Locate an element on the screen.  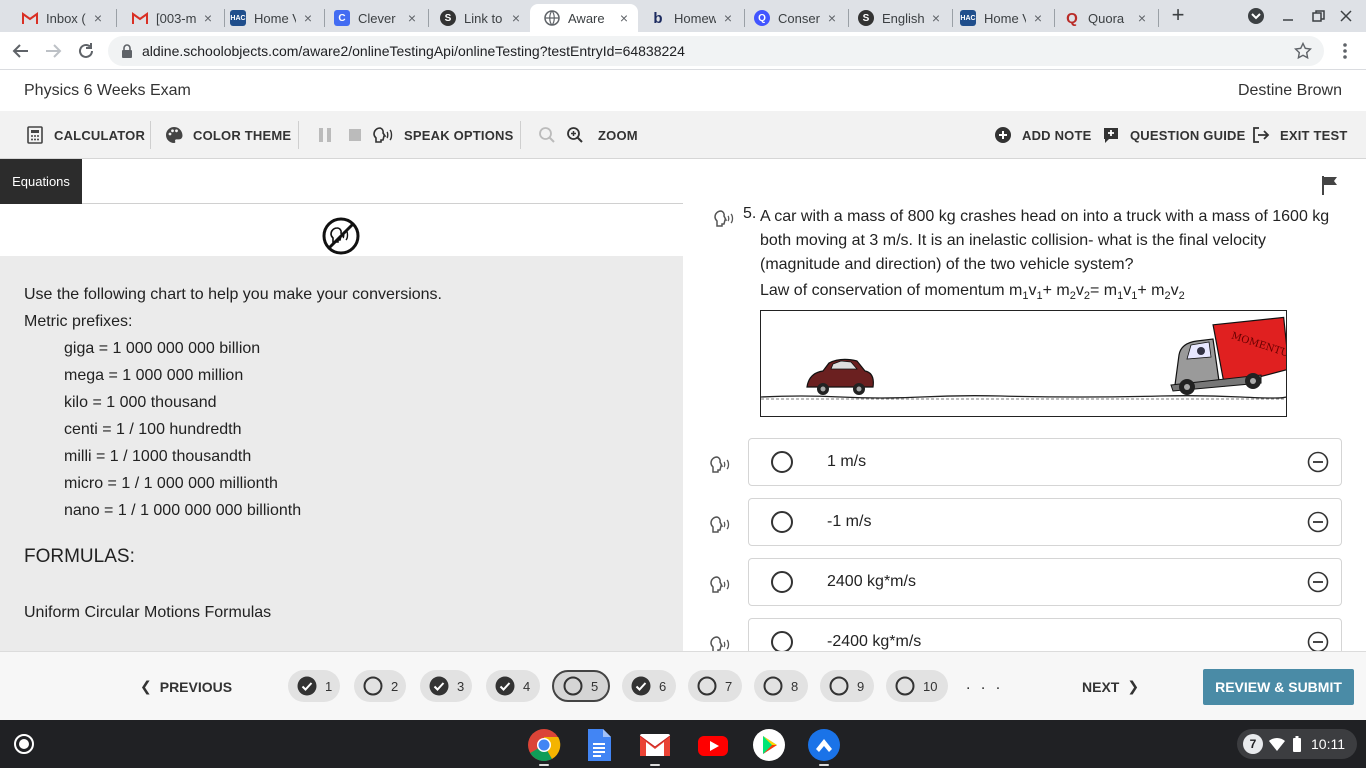
question-pill-10: 10 is located at coordinates (917, 686).